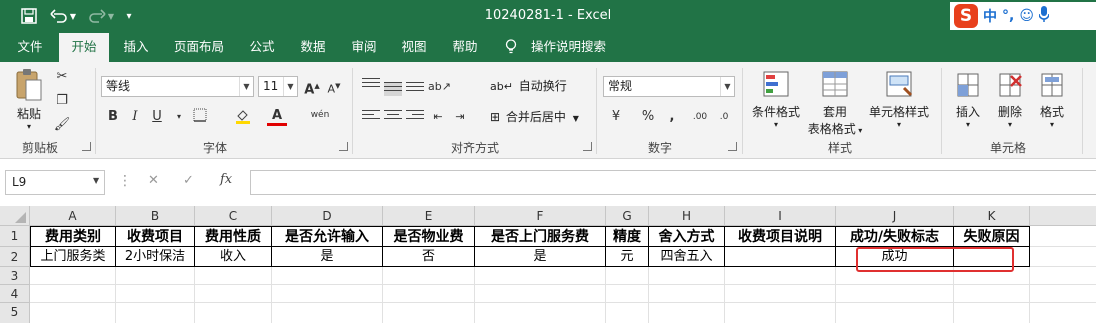 This screenshot has height=323, width=1096. Describe the element at coordinates (1008, 16) in the screenshot. I see `ime-punct: °,` at that location.